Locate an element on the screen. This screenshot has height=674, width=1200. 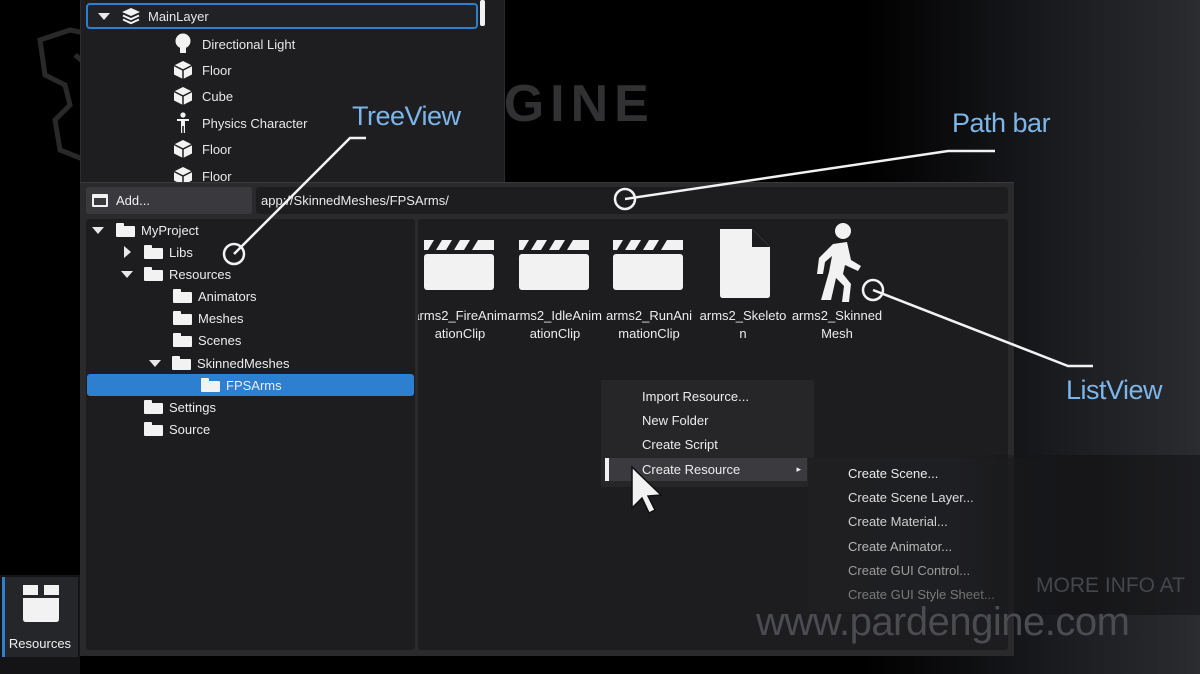
resources-dock-label: Resources is located at coordinates (40, 643).